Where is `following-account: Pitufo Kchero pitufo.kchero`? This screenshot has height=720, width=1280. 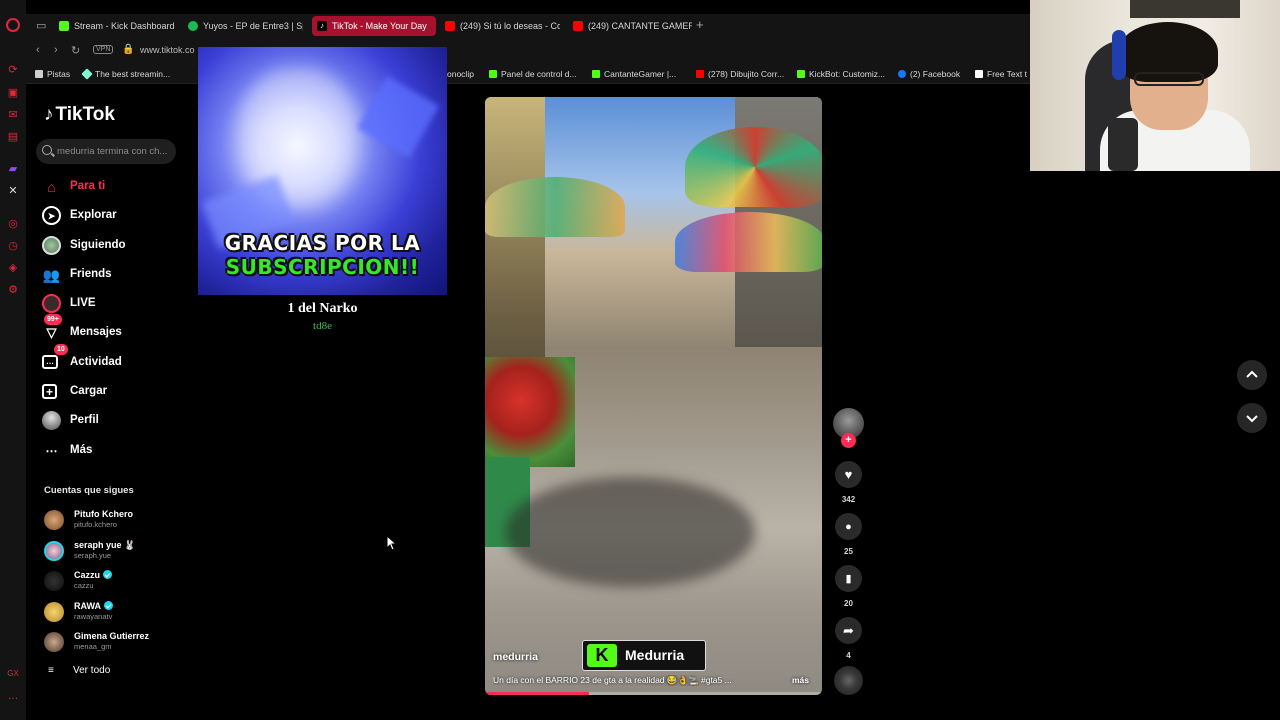
following-account: Pitufo Kchero pitufo.kchero is located at coordinates (119, 522).